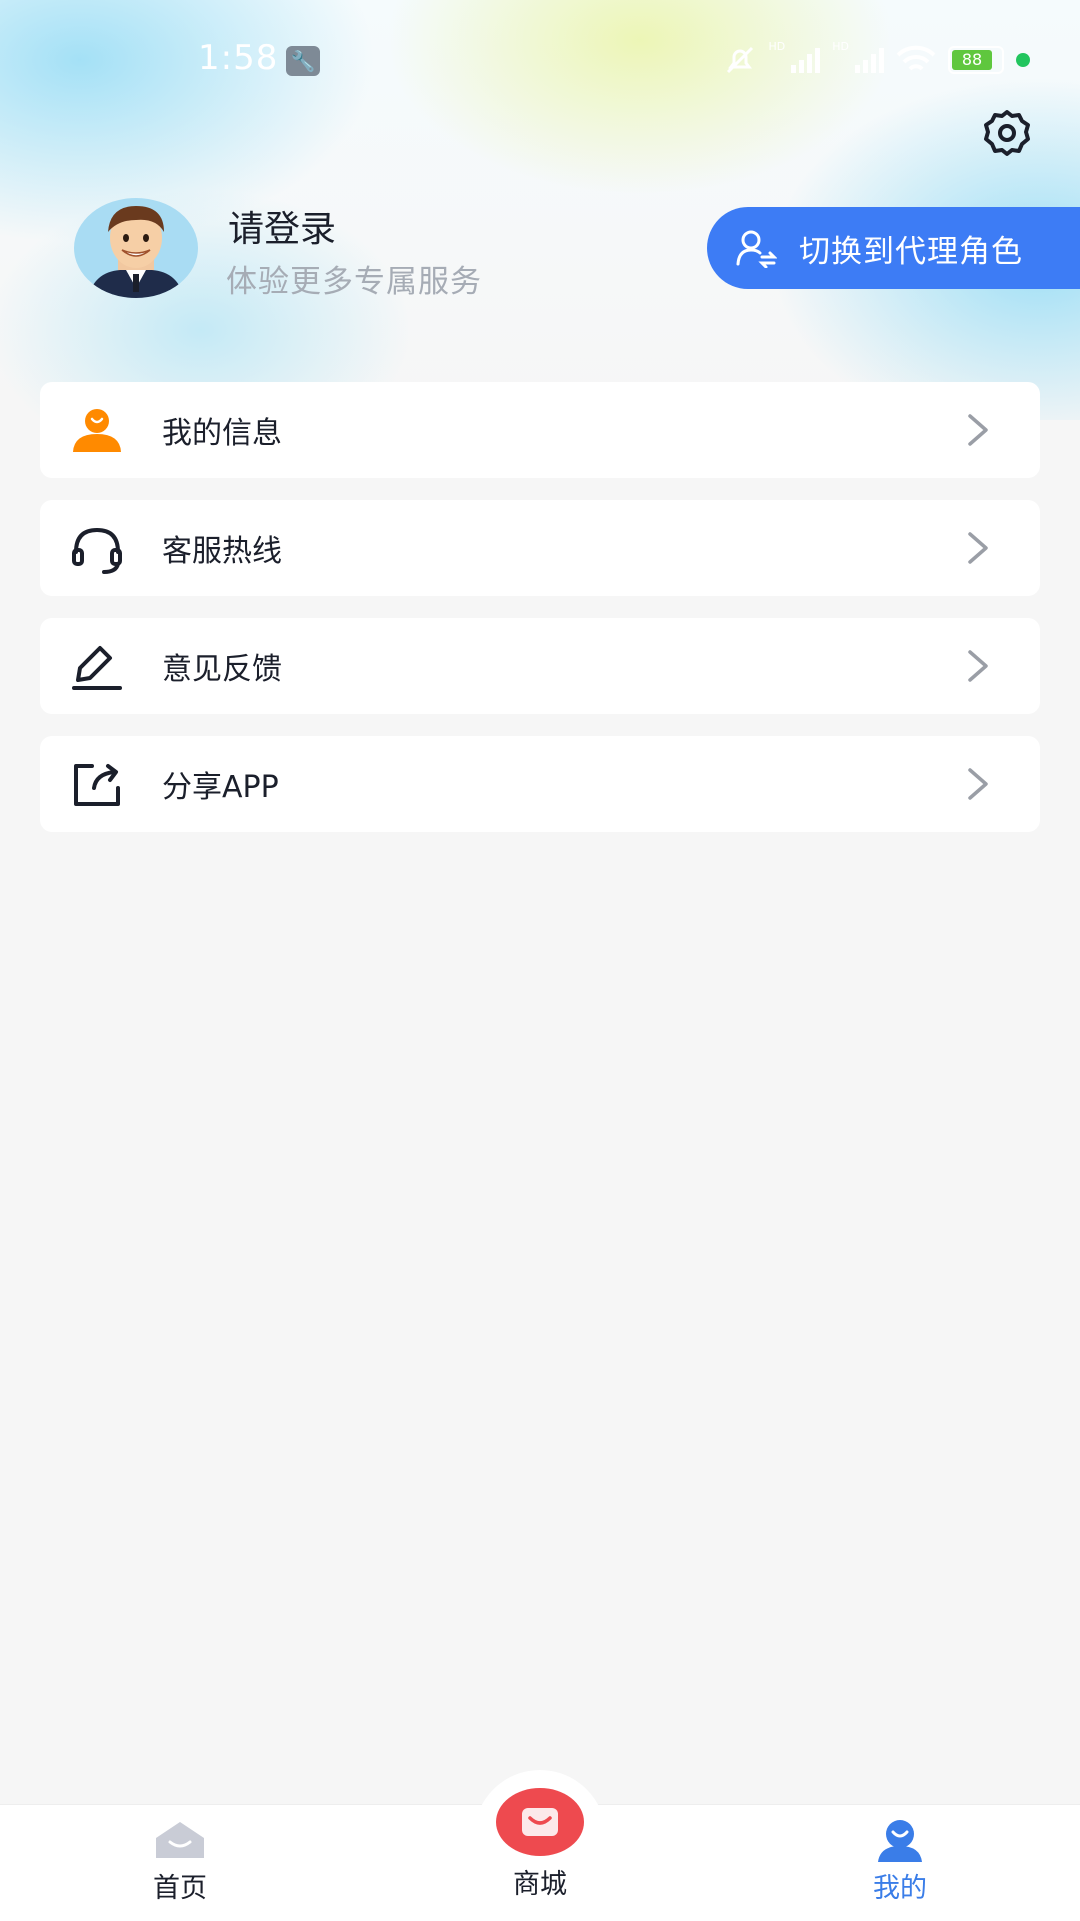  I want to click on login-subtitle: 体验更多专属服务, so click(354, 282).